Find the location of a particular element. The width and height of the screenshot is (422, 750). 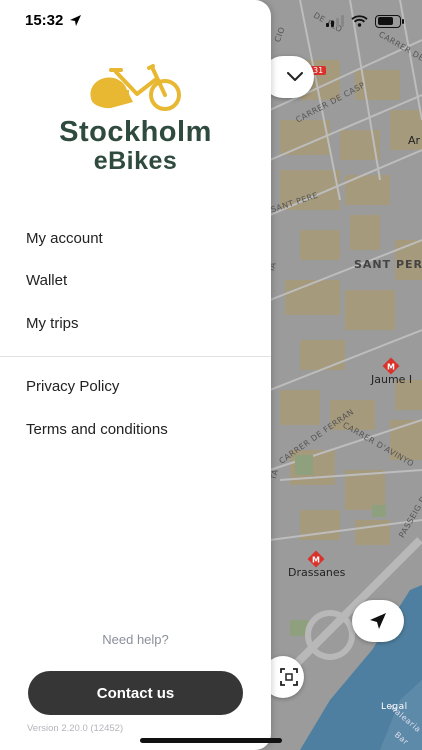

scan-icon is located at coordinates (289, 677).